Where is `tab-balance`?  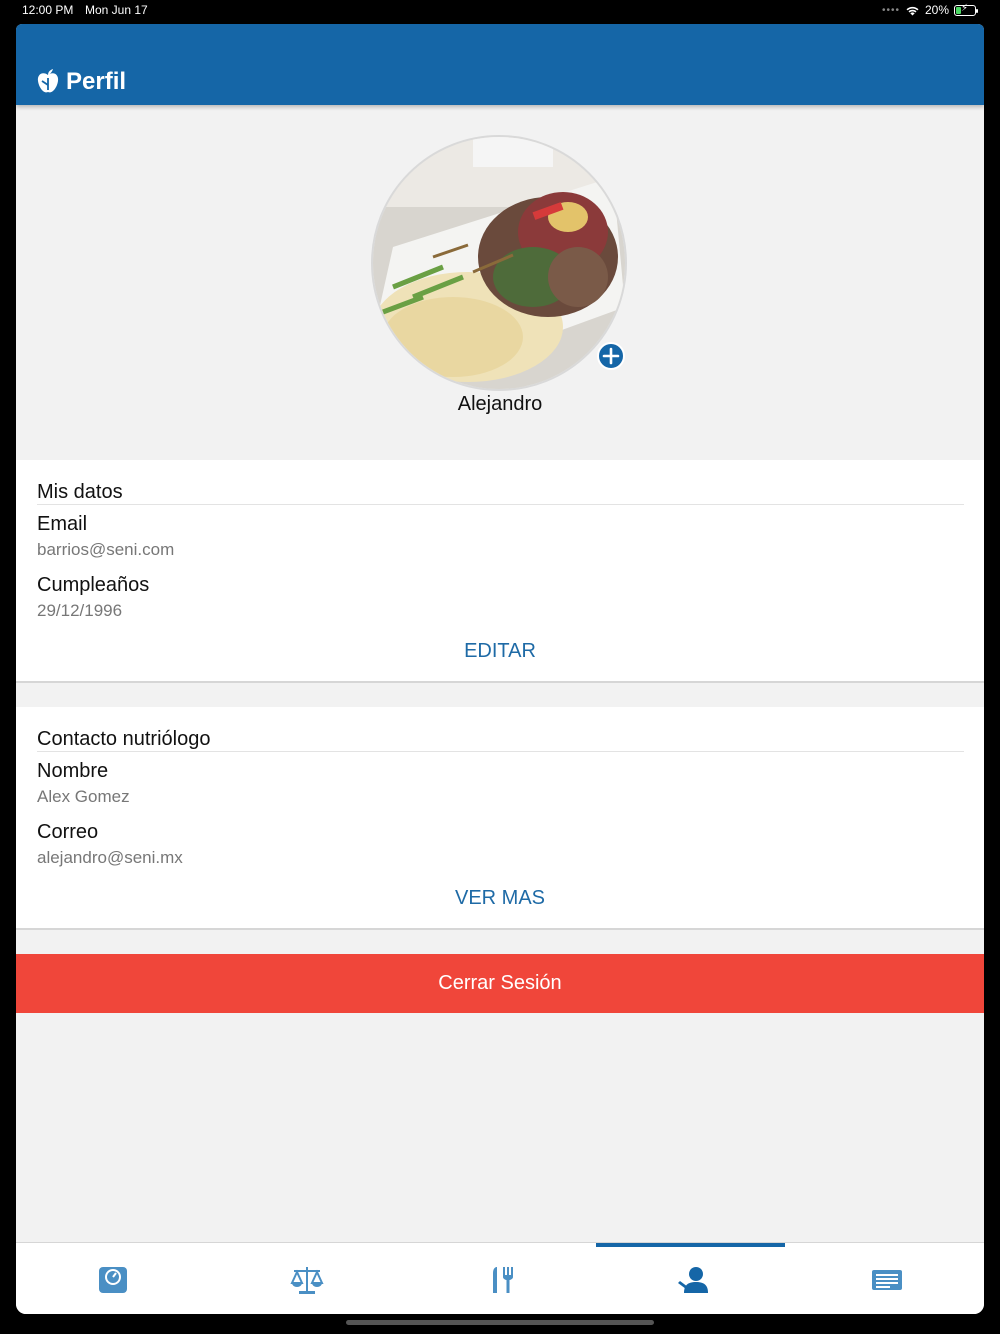 tab-balance is located at coordinates (306, 1278).